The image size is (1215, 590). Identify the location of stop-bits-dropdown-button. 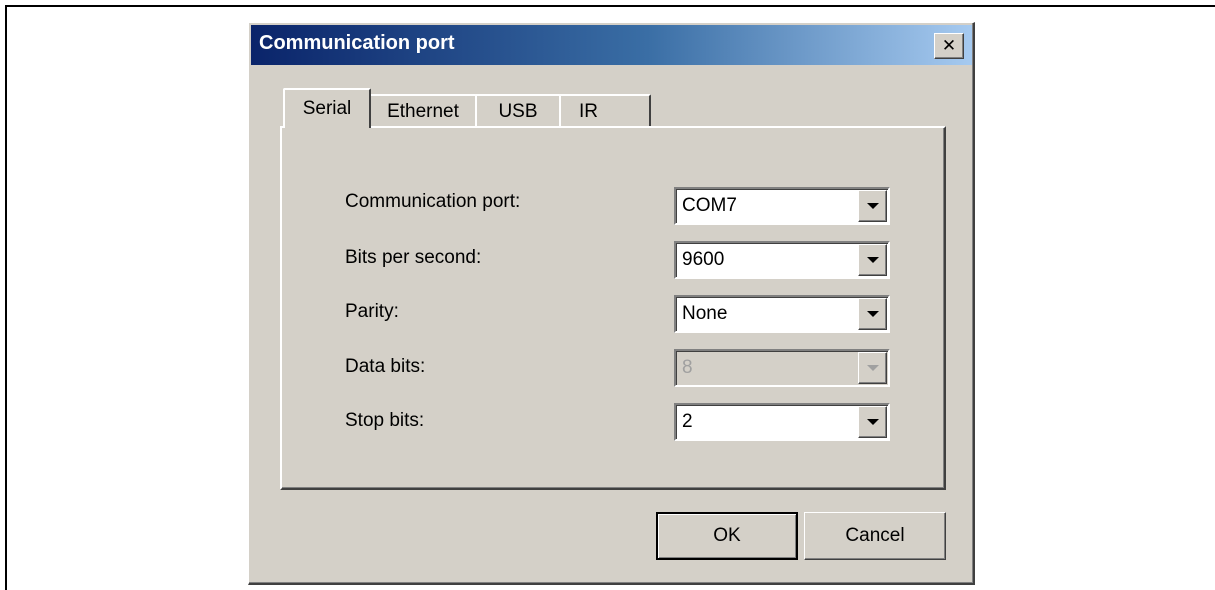
(872, 422).